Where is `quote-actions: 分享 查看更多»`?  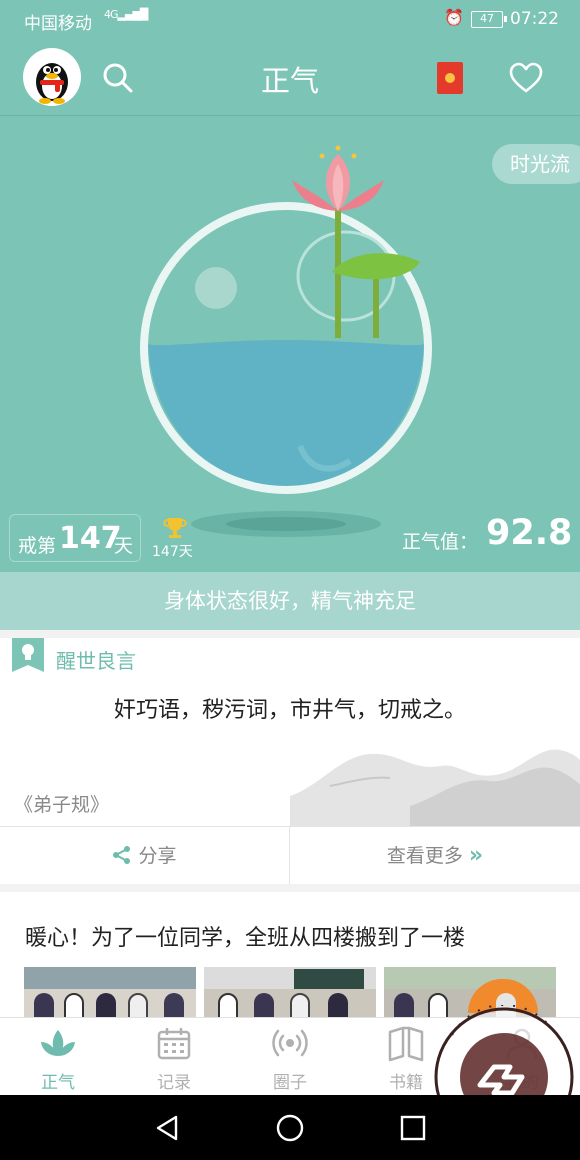
quote-actions: 分享 查看更多» is located at coordinates (290, 855).